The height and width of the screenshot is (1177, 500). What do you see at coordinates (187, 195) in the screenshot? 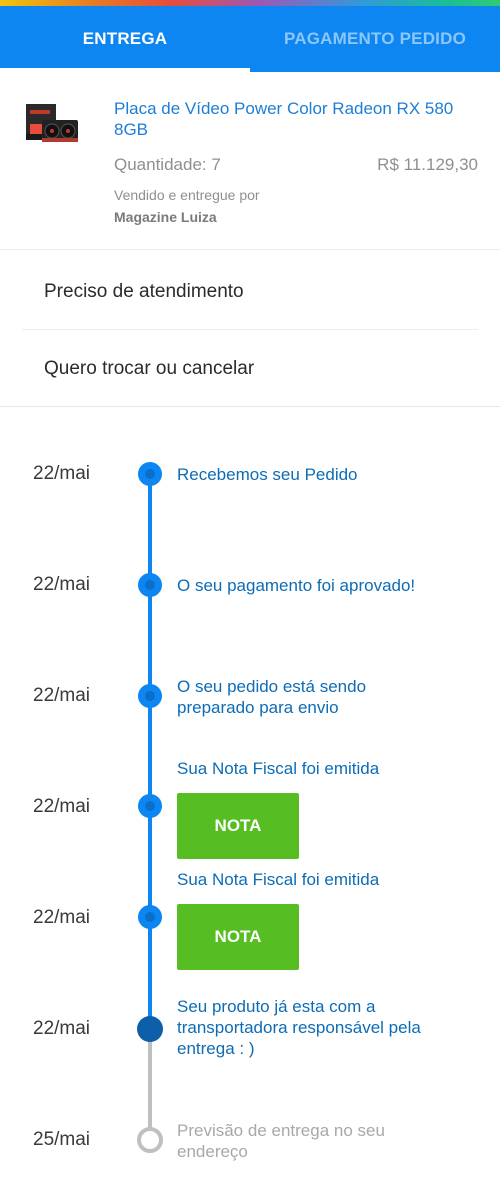
I see `seller-label: Vendido e entregue por` at bounding box center [187, 195].